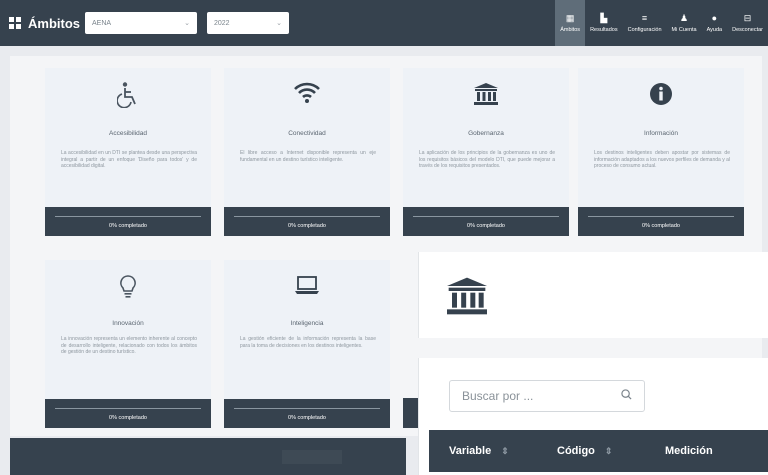 This screenshot has height=475, width=768. What do you see at coordinates (747, 30) in the screenshot?
I see `nav-label: Desconectar` at bounding box center [747, 30].